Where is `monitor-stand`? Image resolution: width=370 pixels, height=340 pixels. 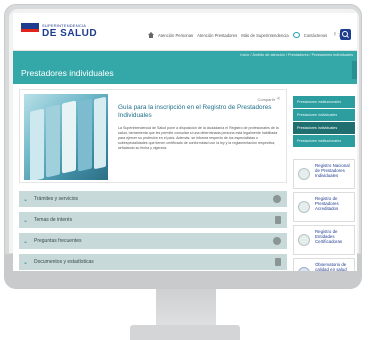
monitor-stand is located at coordinates (186, 307).